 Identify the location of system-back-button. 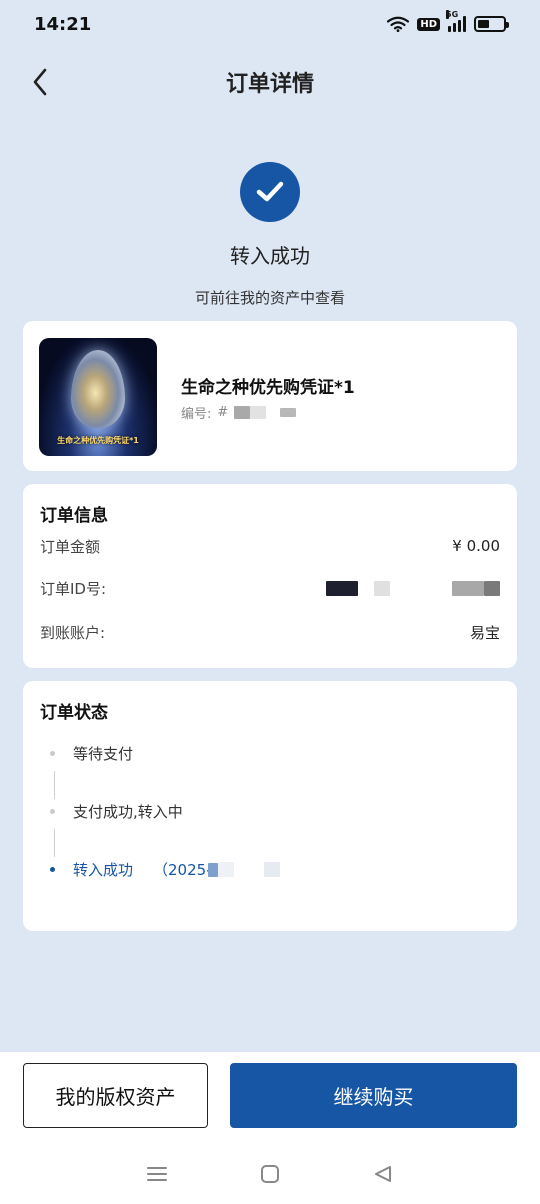
(383, 1174).